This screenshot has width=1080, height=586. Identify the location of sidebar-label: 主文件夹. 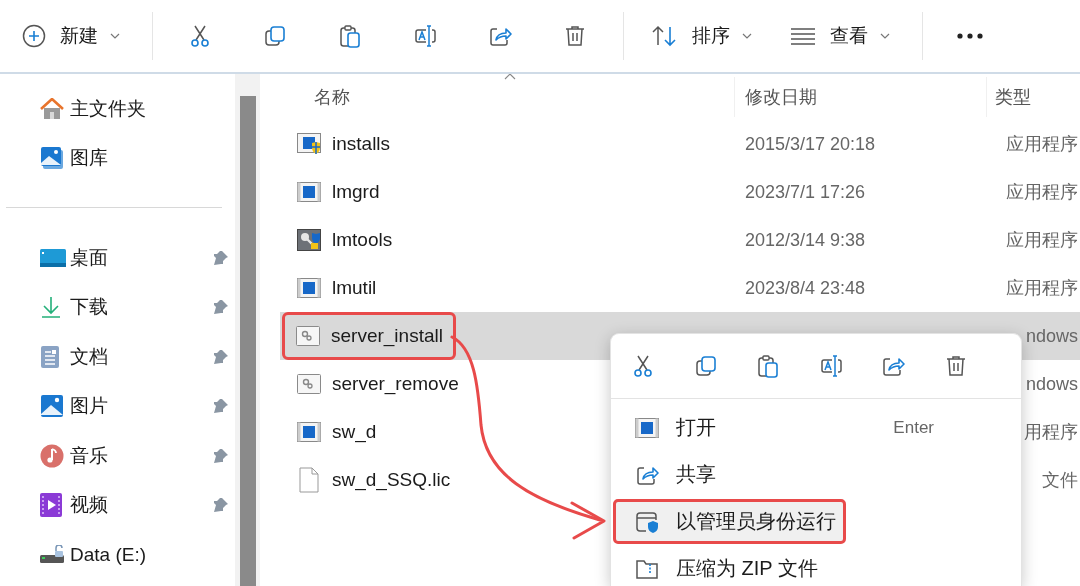
(108, 108).